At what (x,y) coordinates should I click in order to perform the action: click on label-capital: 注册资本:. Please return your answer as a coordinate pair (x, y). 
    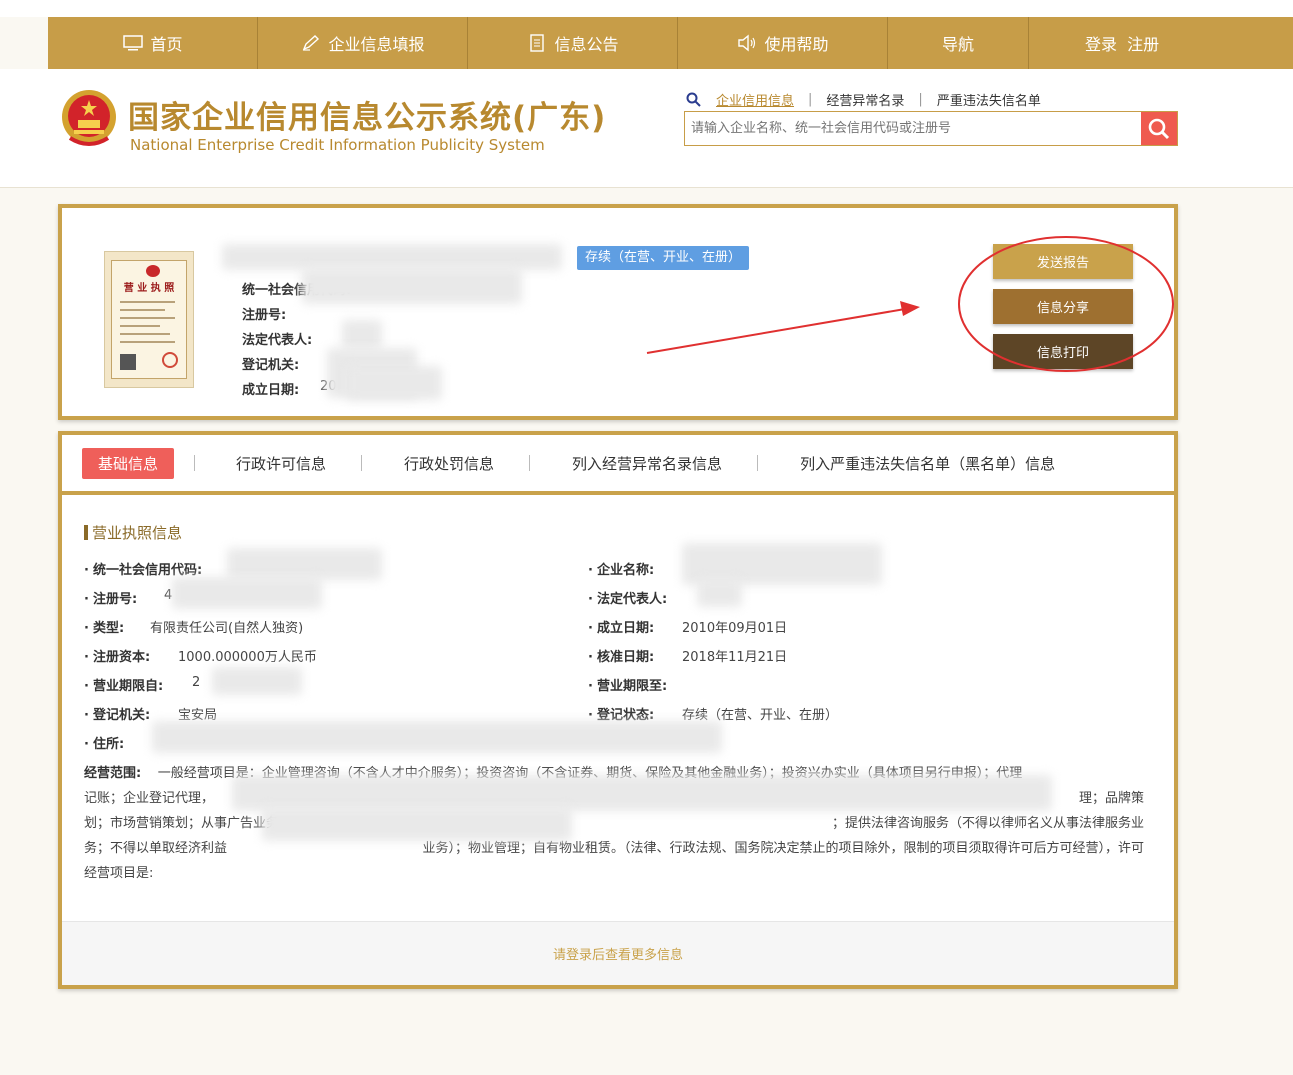
    Looking at the image, I should click on (117, 655).